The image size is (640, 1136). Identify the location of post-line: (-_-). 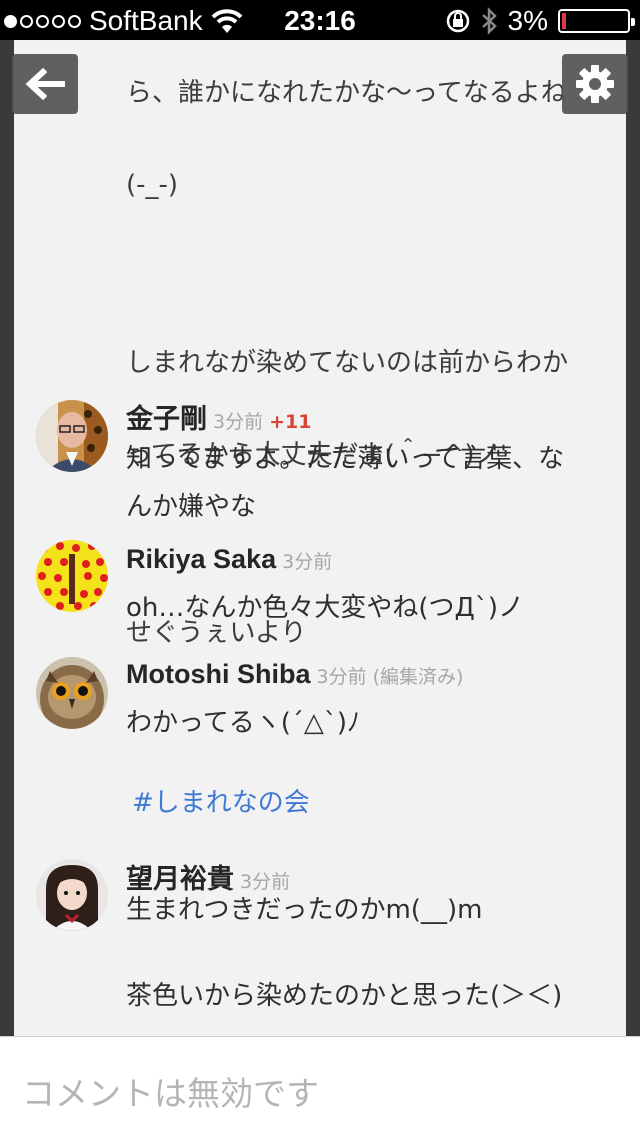
(152, 185).